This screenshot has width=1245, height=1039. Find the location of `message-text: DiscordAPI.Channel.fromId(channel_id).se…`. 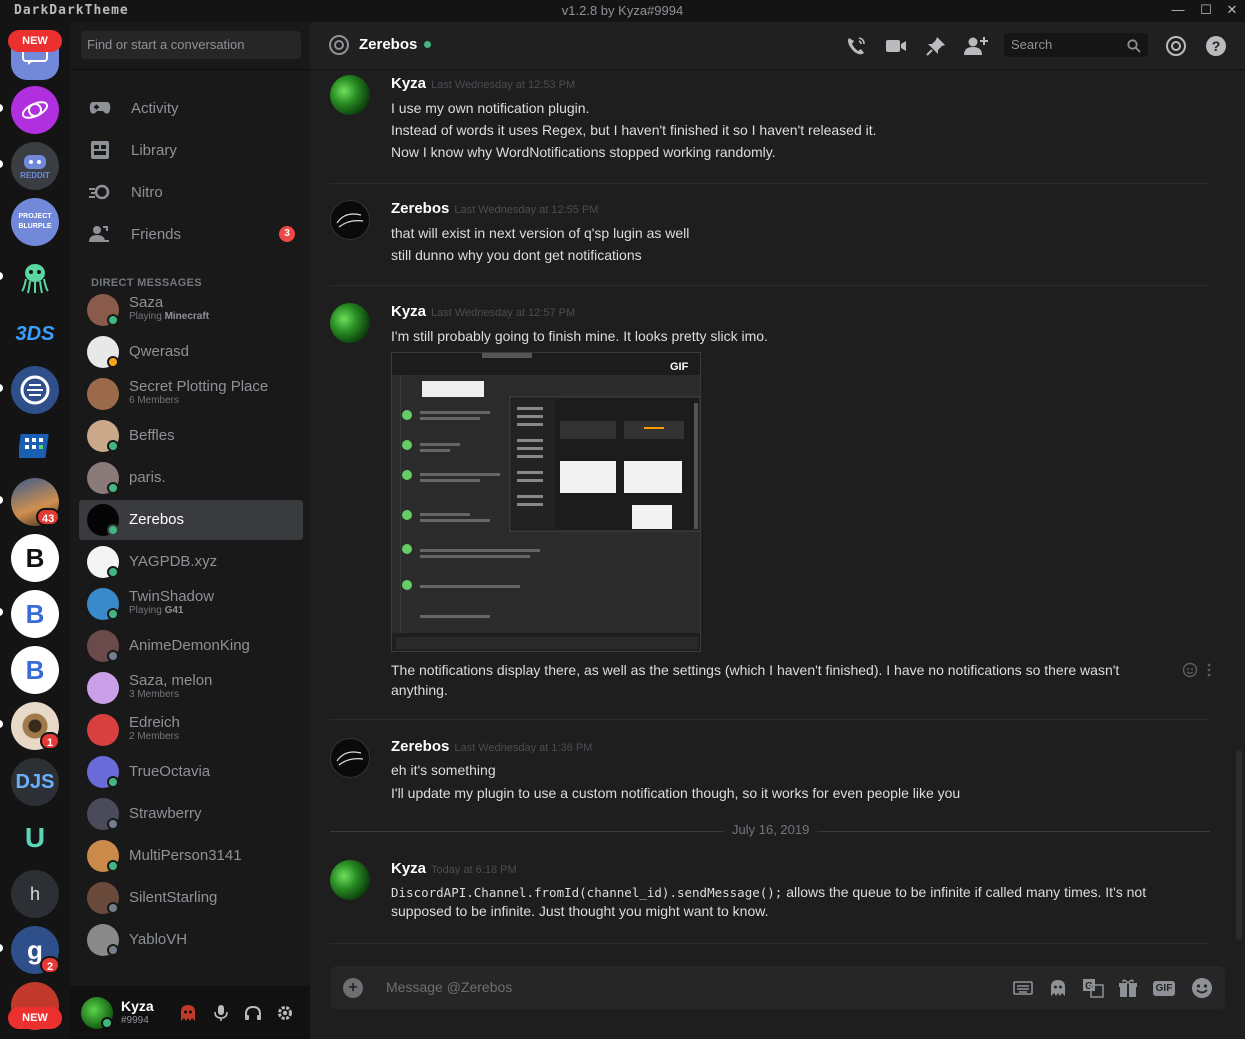

message-text: DiscordAPI.Channel.fromId(channel_id).se… is located at coordinates (769, 892).